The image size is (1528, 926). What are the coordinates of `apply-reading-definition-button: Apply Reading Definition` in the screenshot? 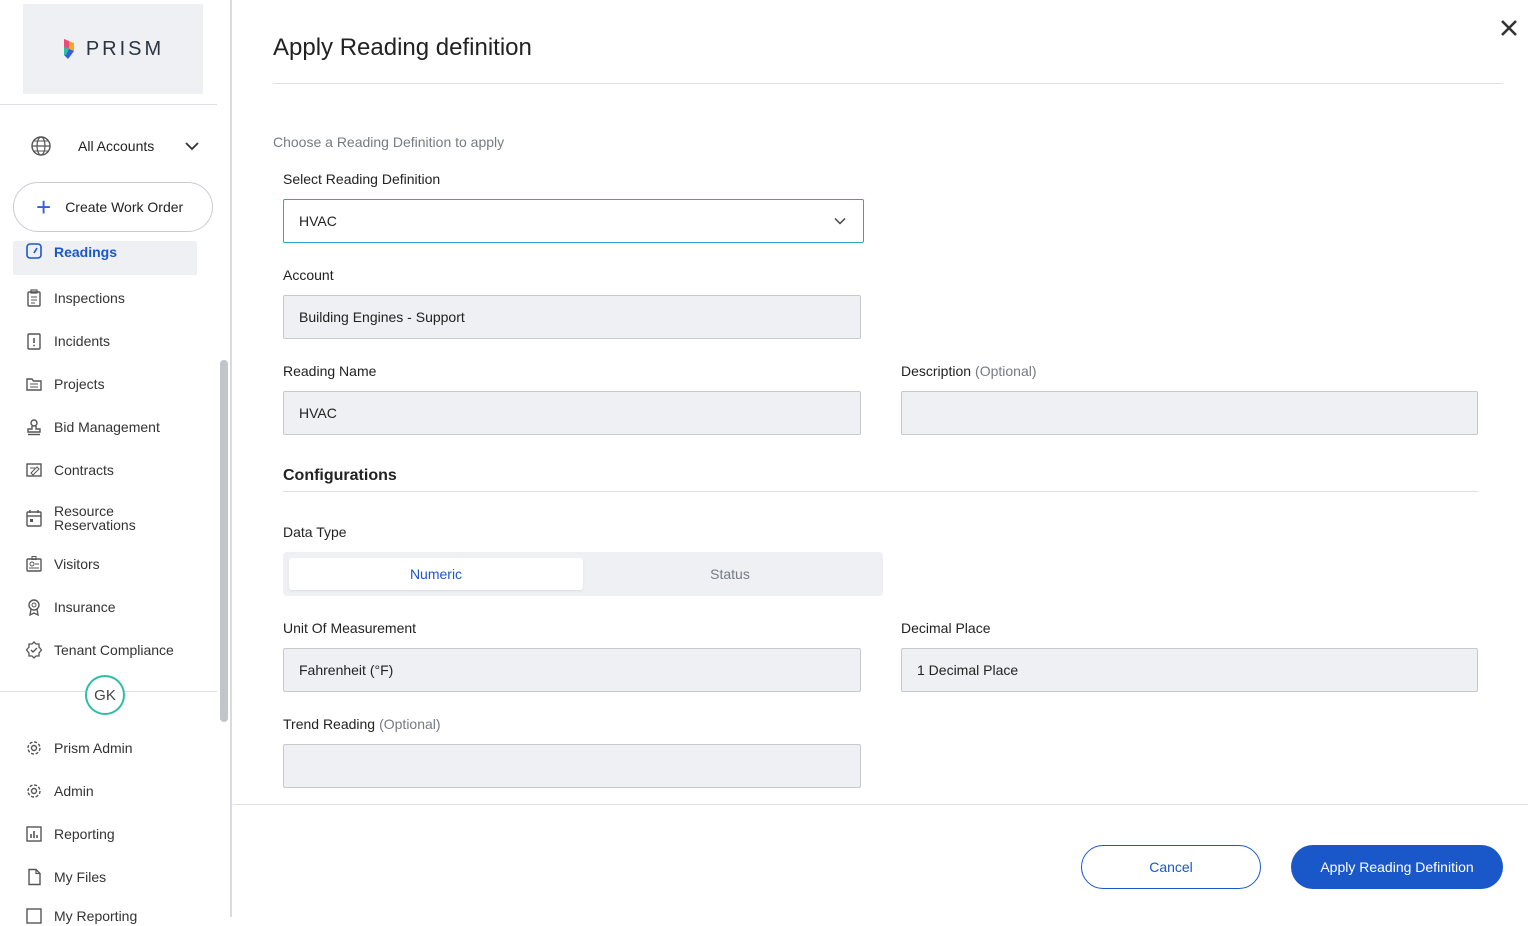 It's located at (1397, 867).